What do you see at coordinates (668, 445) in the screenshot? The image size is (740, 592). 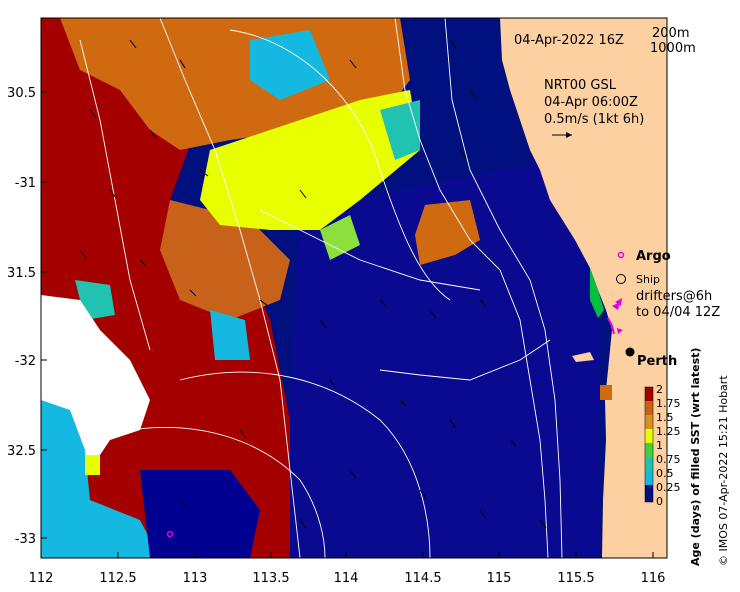 I see `colorbar-ticks: 2 1.75 1.5 1.25 1 0.75 0.5 0.25 0` at bounding box center [668, 445].